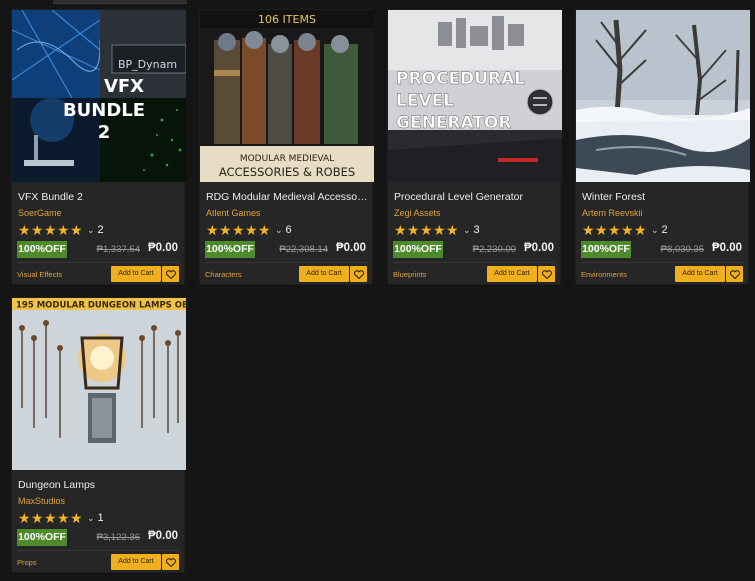 This screenshot has width=755, height=581. What do you see at coordinates (604, 274) in the screenshot?
I see `category-link: Environments` at bounding box center [604, 274].